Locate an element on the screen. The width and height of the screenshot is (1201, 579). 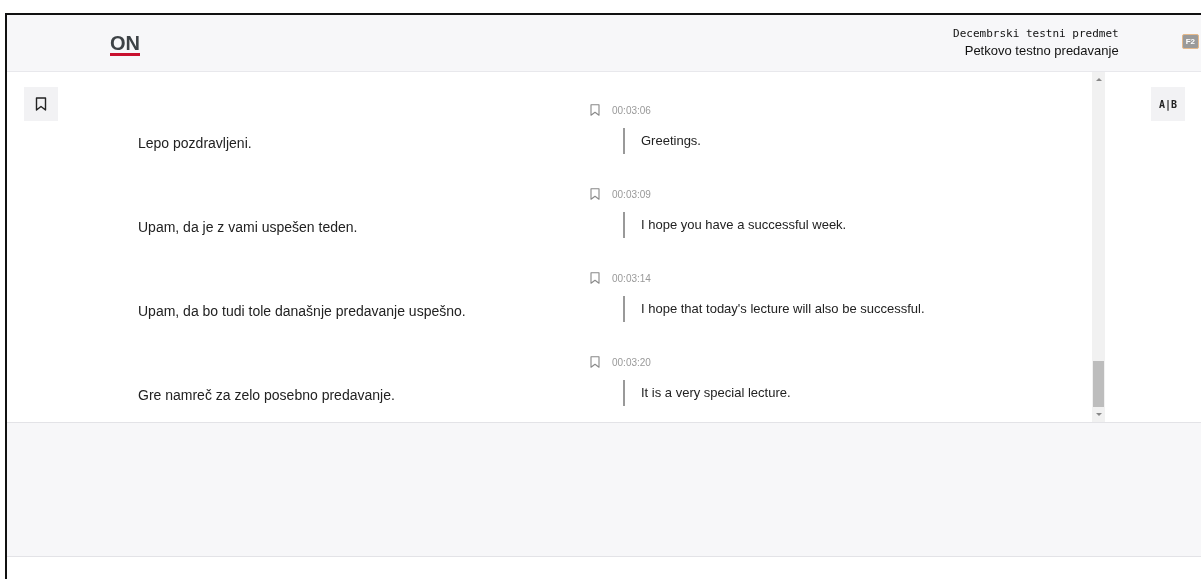
timestamp: 00:03:06 is located at coordinates (631, 110).